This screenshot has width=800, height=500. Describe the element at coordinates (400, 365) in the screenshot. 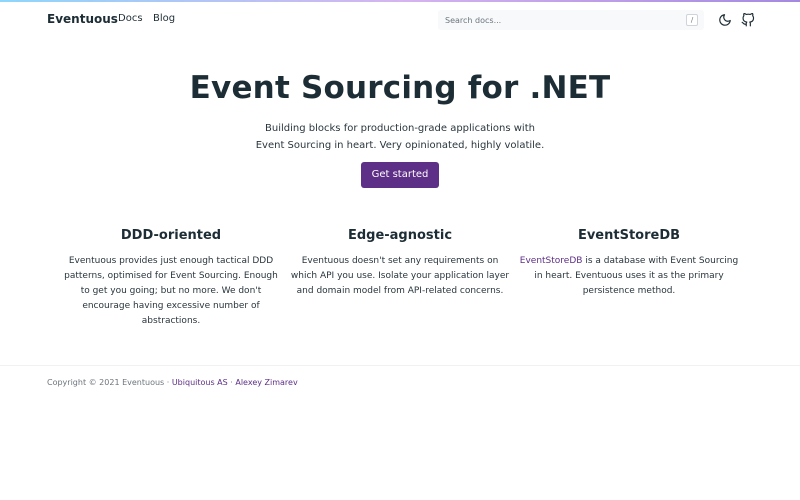

I see `footer-divider` at that location.